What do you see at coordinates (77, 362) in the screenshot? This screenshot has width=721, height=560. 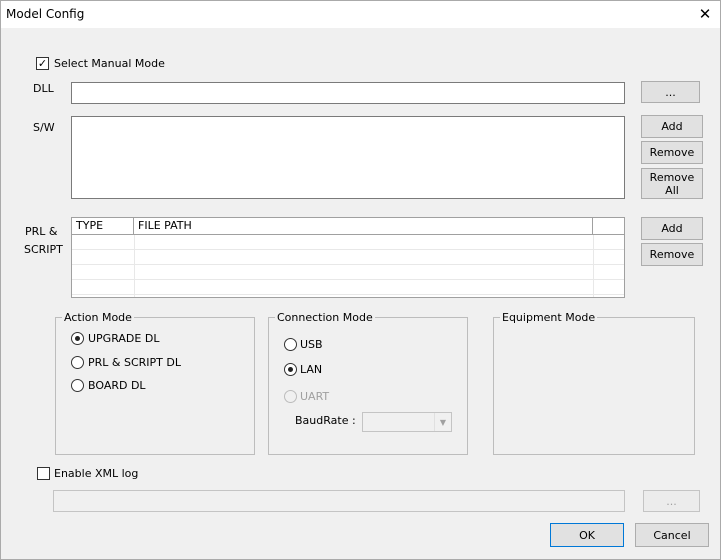 I see `prl-script-dl-radio` at bounding box center [77, 362].